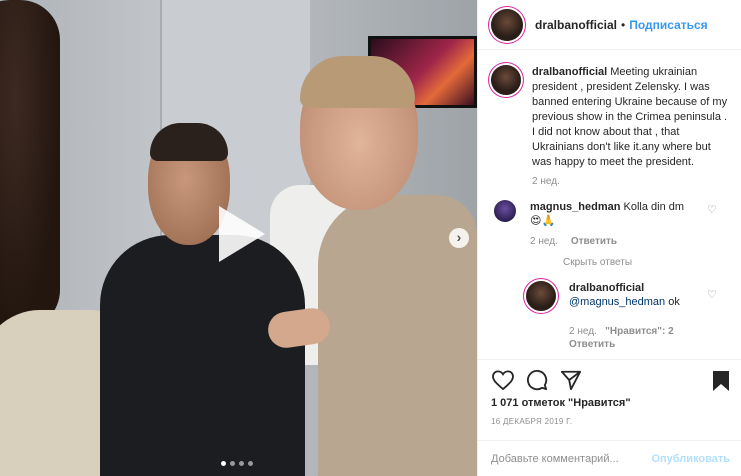 The width and height of the screenshot is (741, 476). Describe the element at coordinates (592, 344) in the screenshot. I see `reply-reply-button: Ответить` at that location.